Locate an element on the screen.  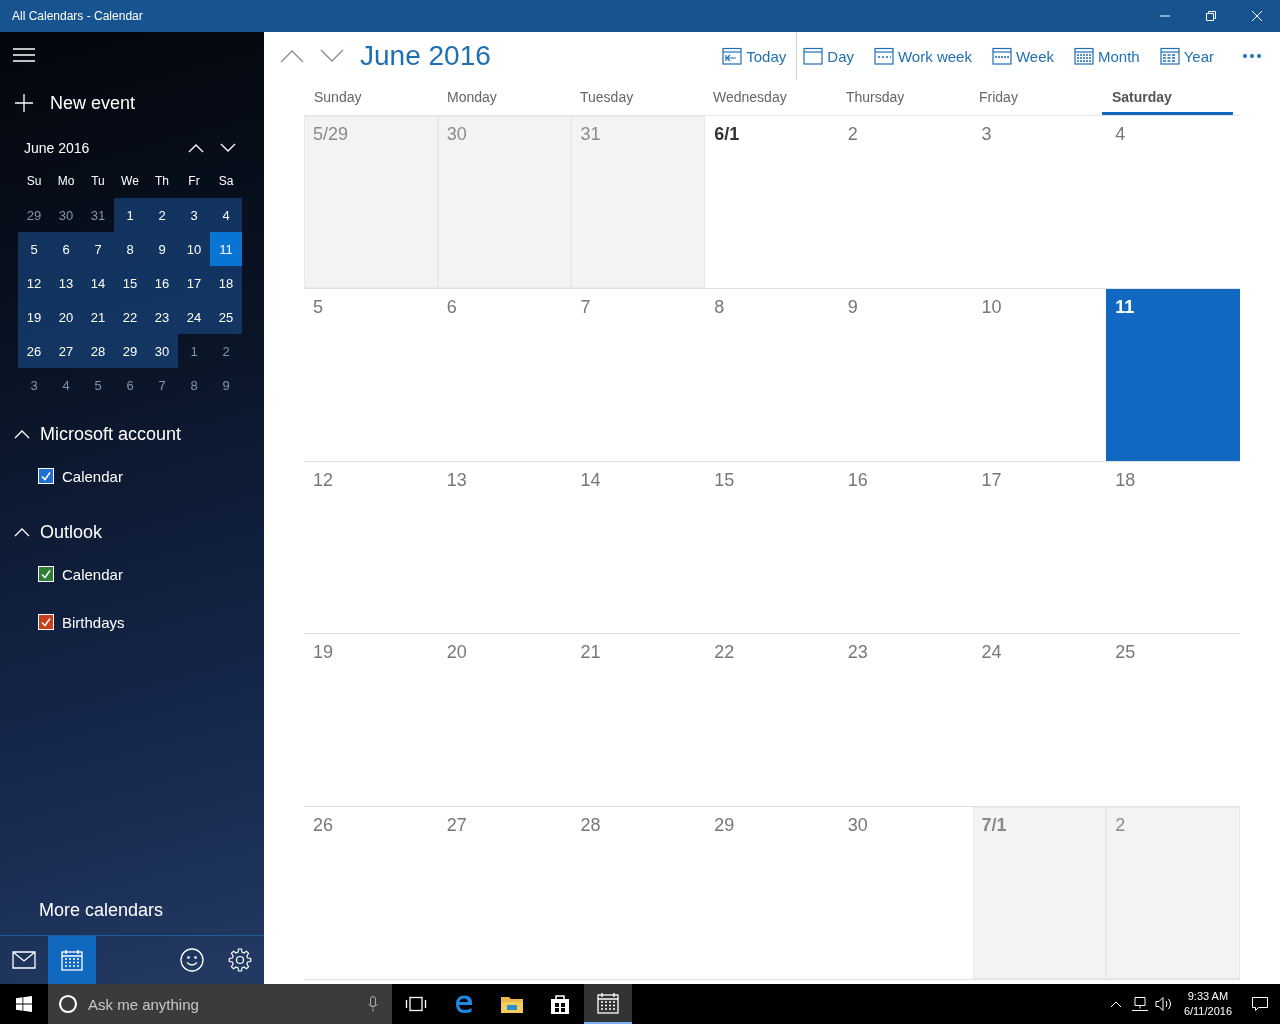
account-header: Outlook is located at coordinates (51, 532).